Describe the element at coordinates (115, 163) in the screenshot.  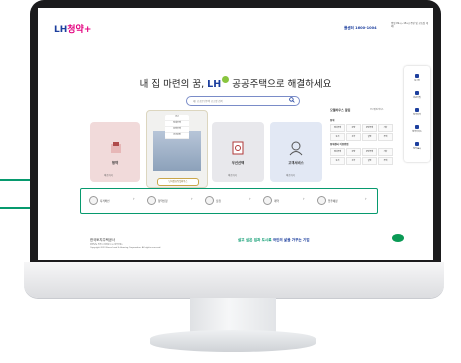
I see `card-title: 청약` at that location.